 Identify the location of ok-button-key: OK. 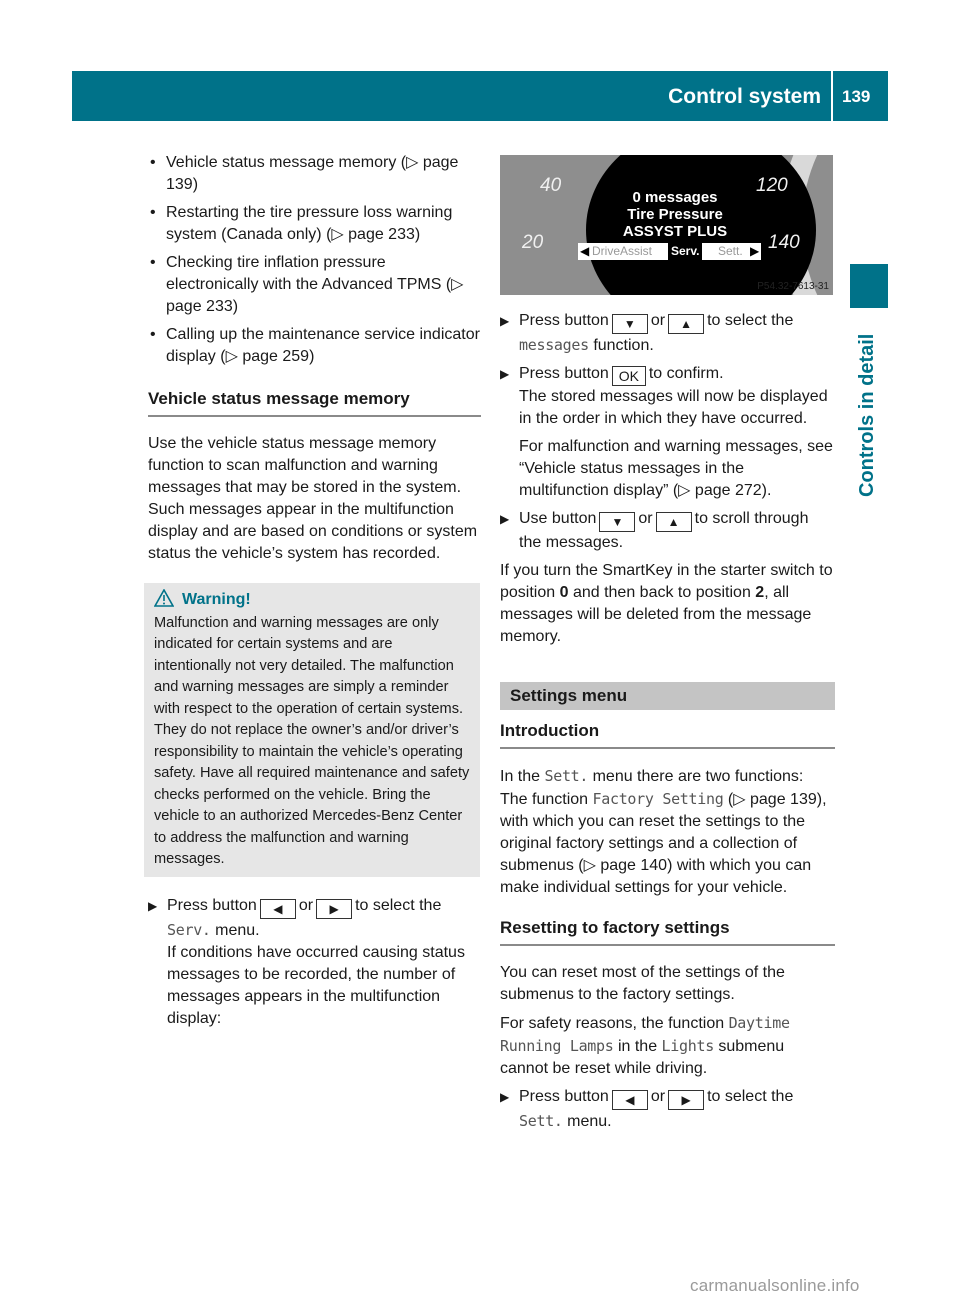
(628, 376).